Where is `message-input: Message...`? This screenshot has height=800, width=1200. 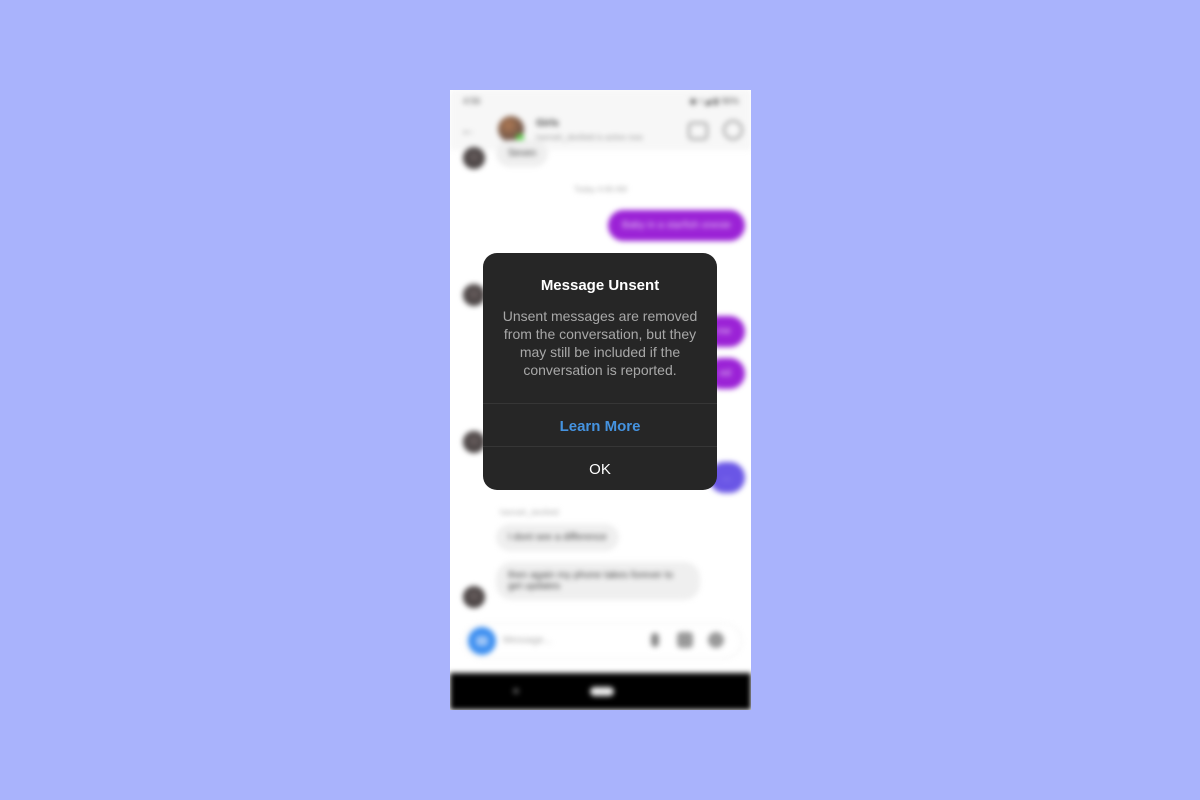
message-input: Message... is located at coordinates (527, 640).